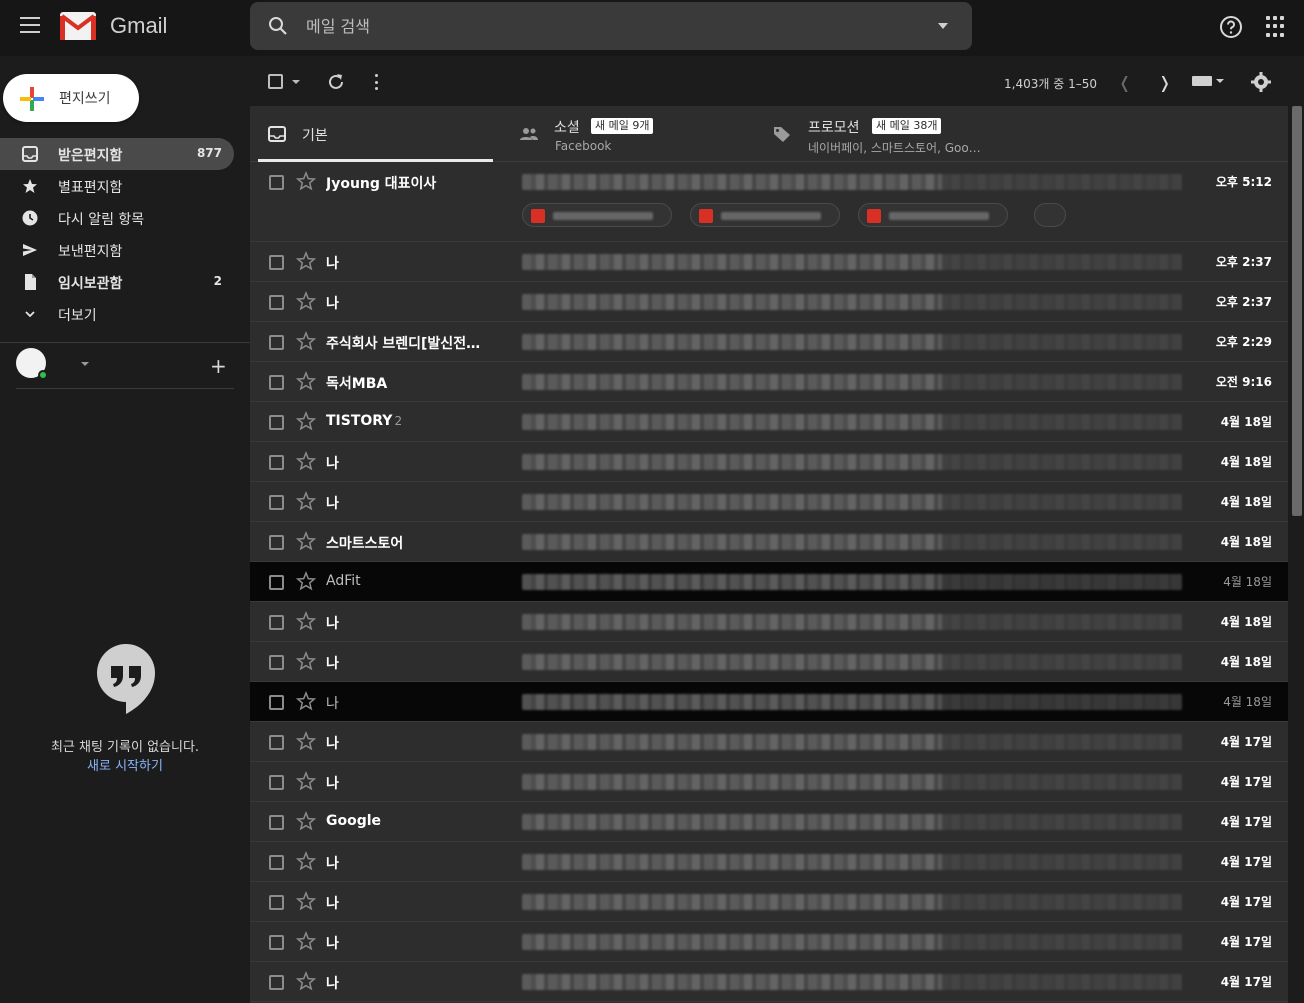  I want to click on newer-page-chevron-right-icon: ❭, so click(1164, 82).